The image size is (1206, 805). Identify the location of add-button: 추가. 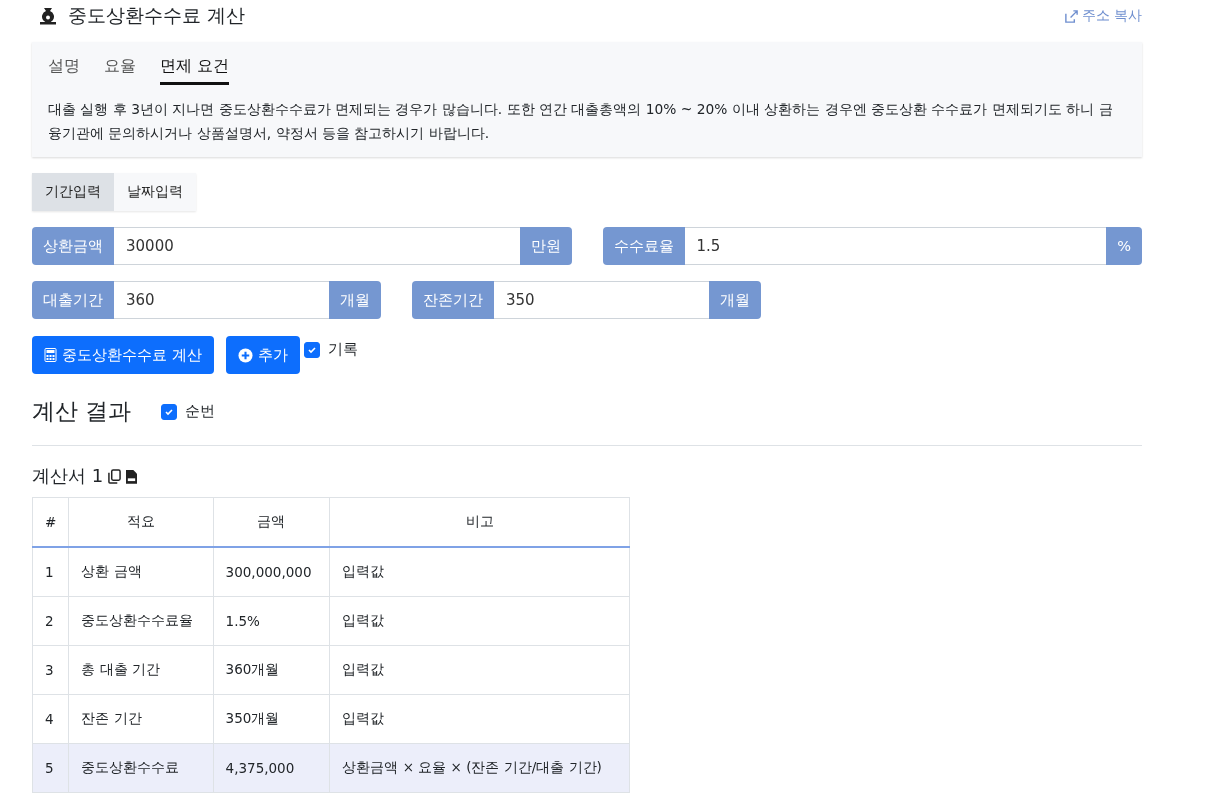
(262, 355).